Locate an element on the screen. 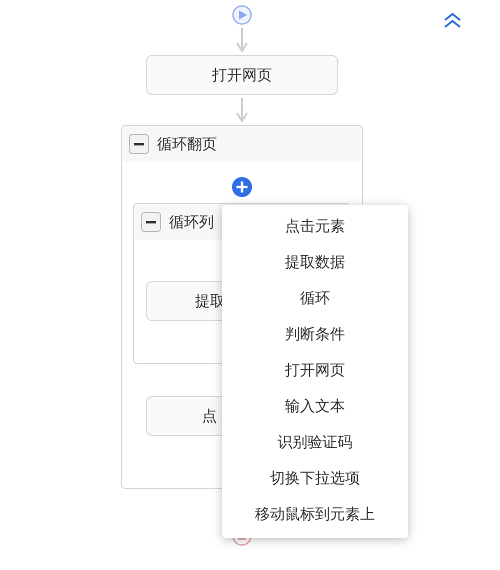 The image size is (500, 570). flow-step: 打开网页 is located at coordinates (242, 75).